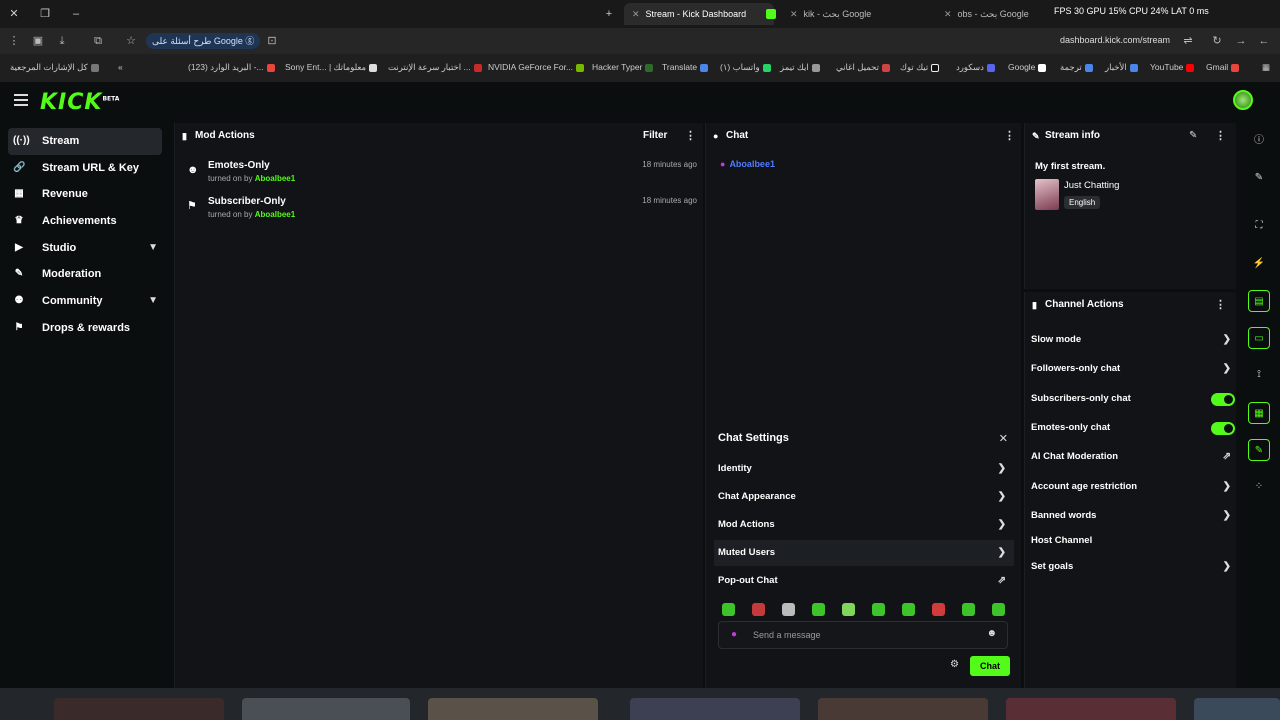 The image size is (1280, 720). Describe the element at coordinates (864, 553) in the screenshot. I see `setting-muted-users: Muted Users ❯` at that location.